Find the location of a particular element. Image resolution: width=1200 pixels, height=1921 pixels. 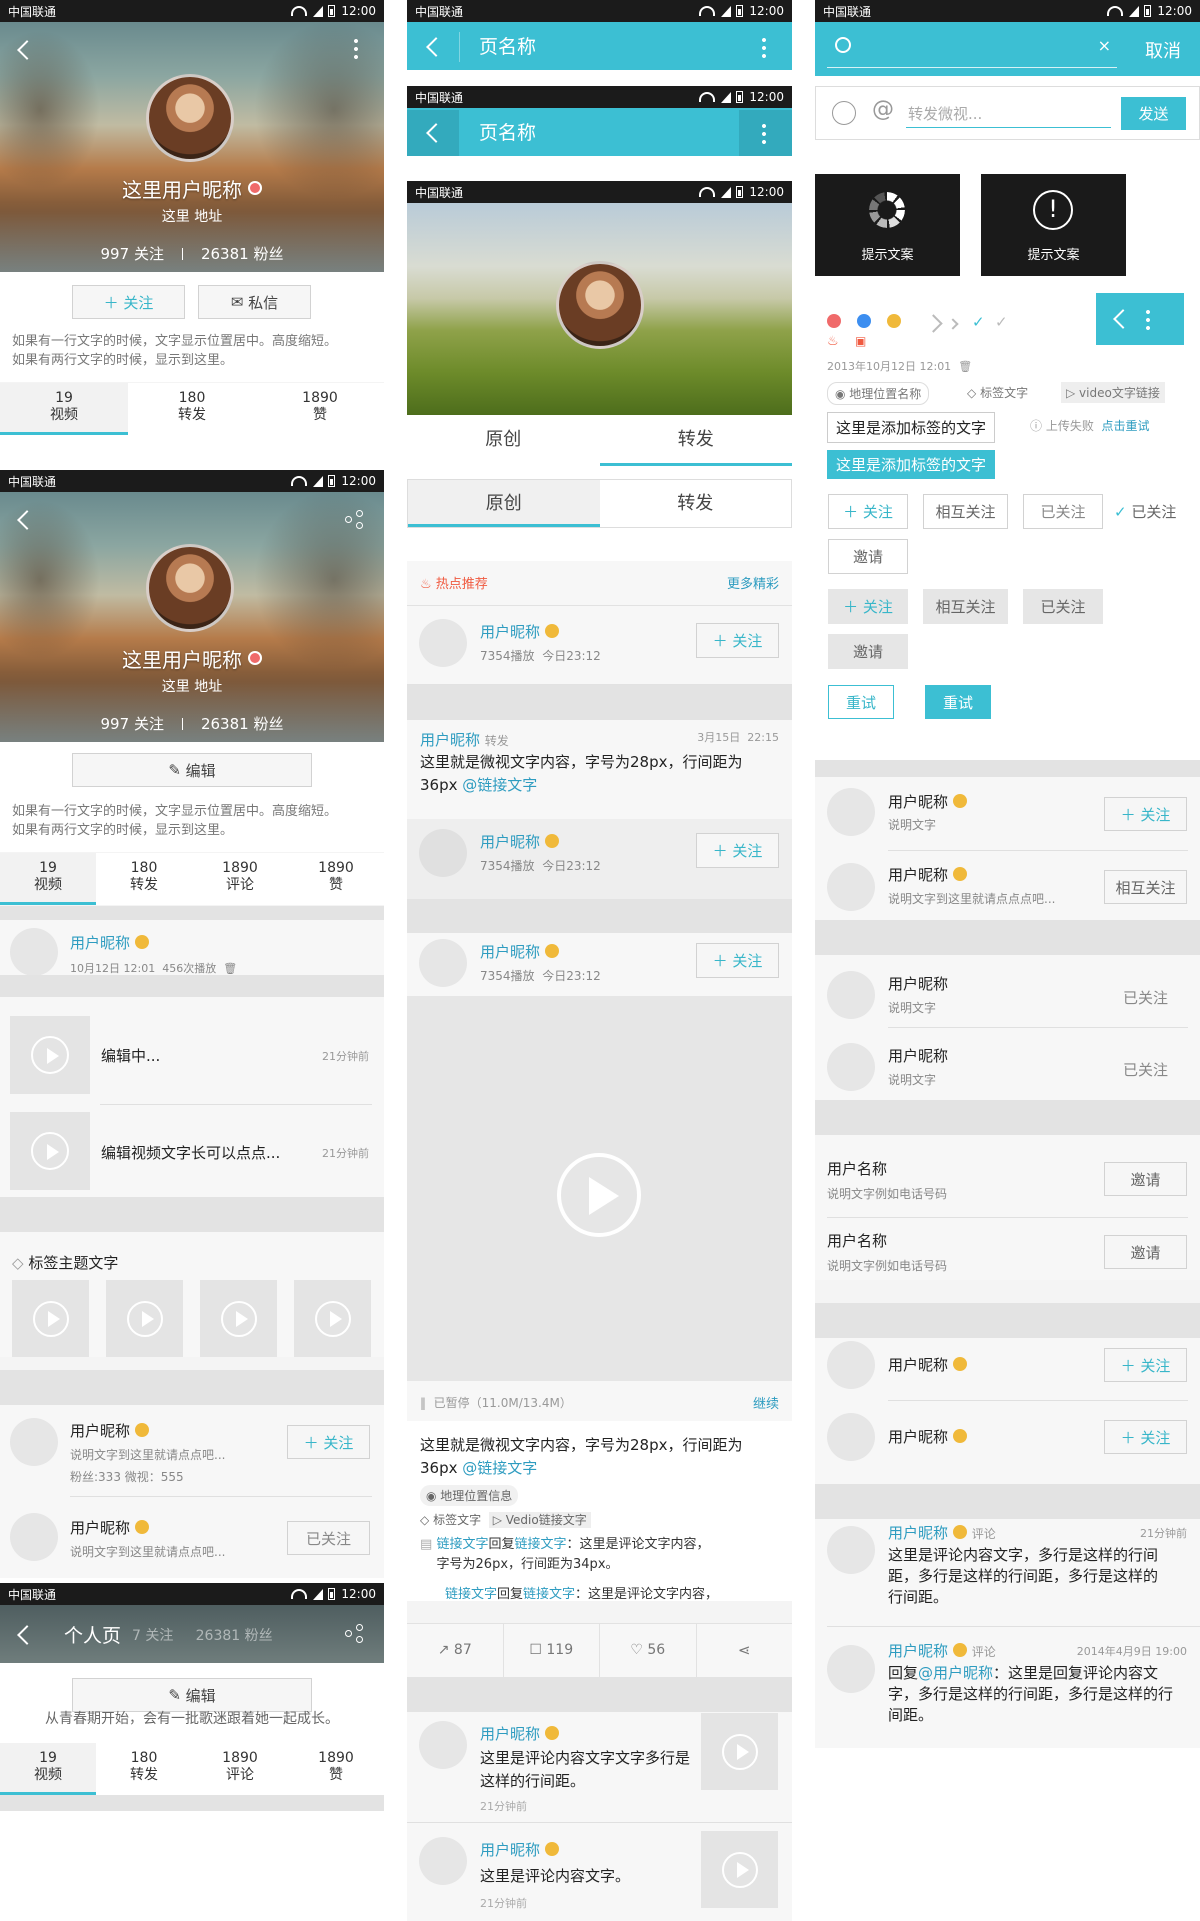

retry-button: 重试 is located at coordinates (861, 702).